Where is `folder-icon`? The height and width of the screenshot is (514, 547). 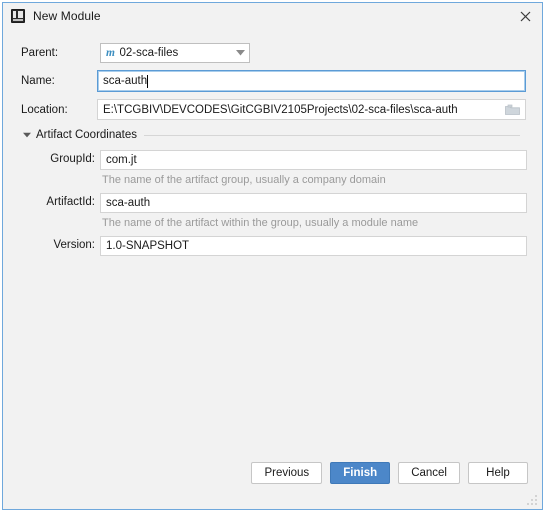 folder-icon is located at coordinates (512, 109).